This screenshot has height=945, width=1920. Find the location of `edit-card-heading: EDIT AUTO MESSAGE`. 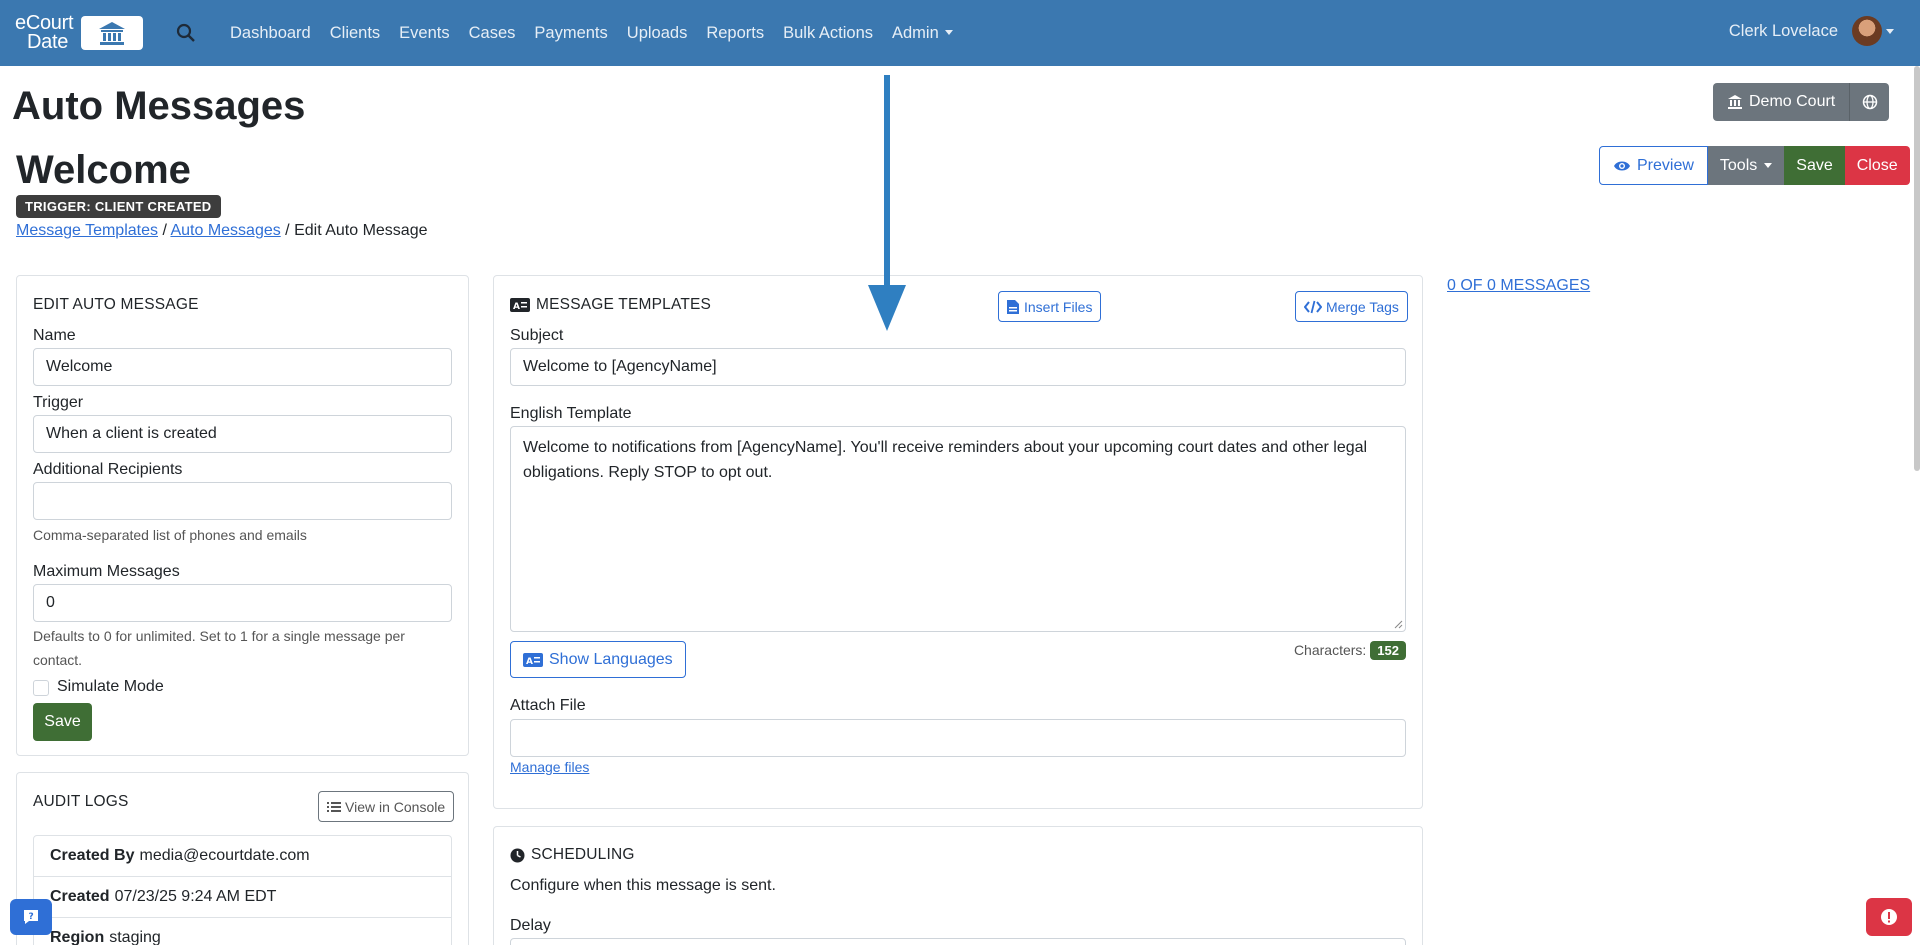

edit-card-heading: EDIT AUTO MESSAGE is located at coordinates (116, 304).